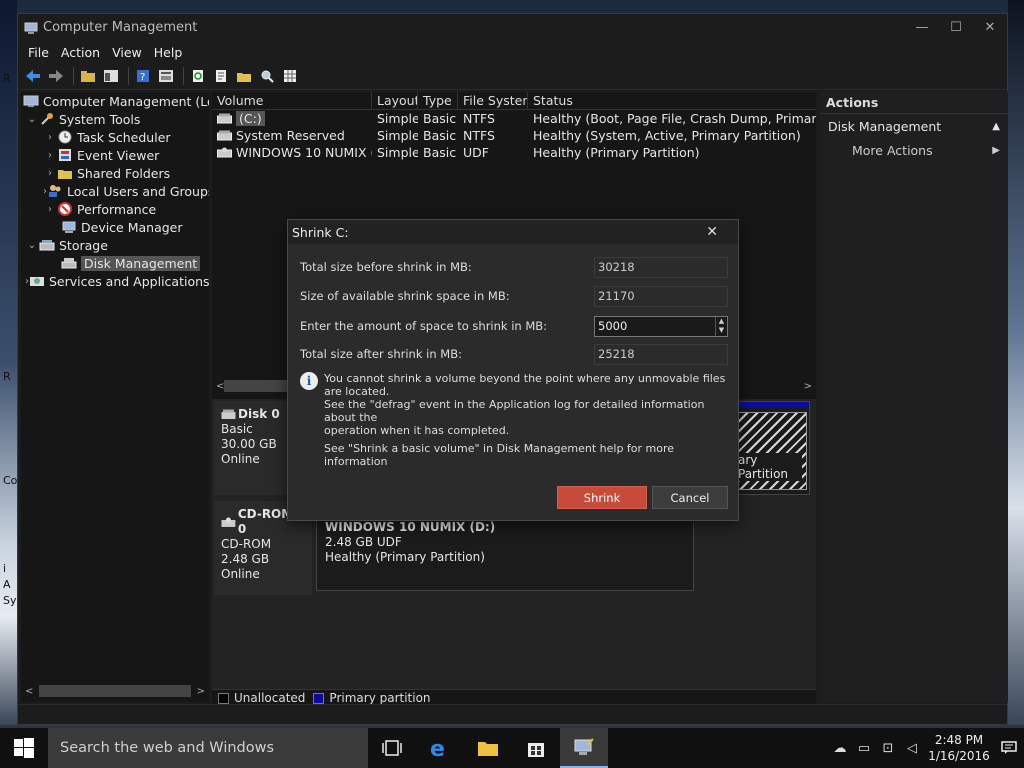 This screenshot has width=1024, height=768. What do you see at coordinates (912, 748) in the screenshot?
I see `volume-muted-icon: ◁` at bounding box center [912, 748].